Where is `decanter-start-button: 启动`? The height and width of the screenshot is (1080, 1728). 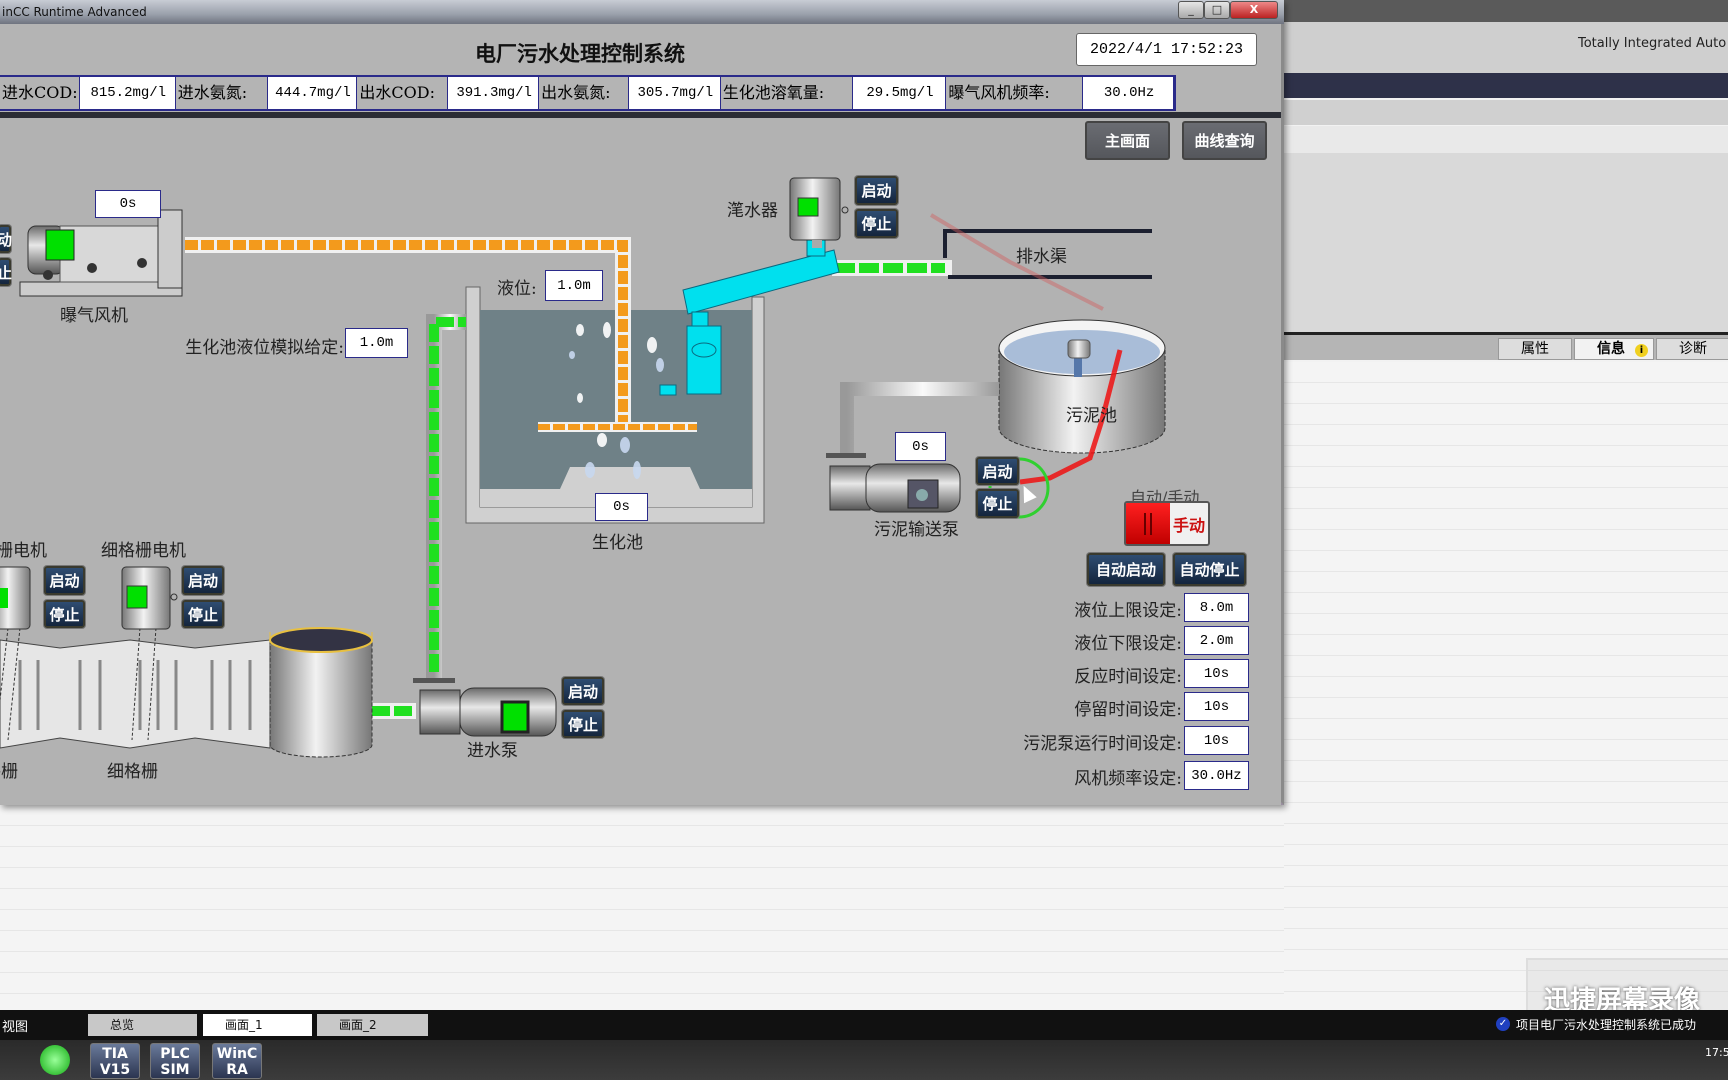 decanter-start-button: 启动 is located at coordinates (876, 190).